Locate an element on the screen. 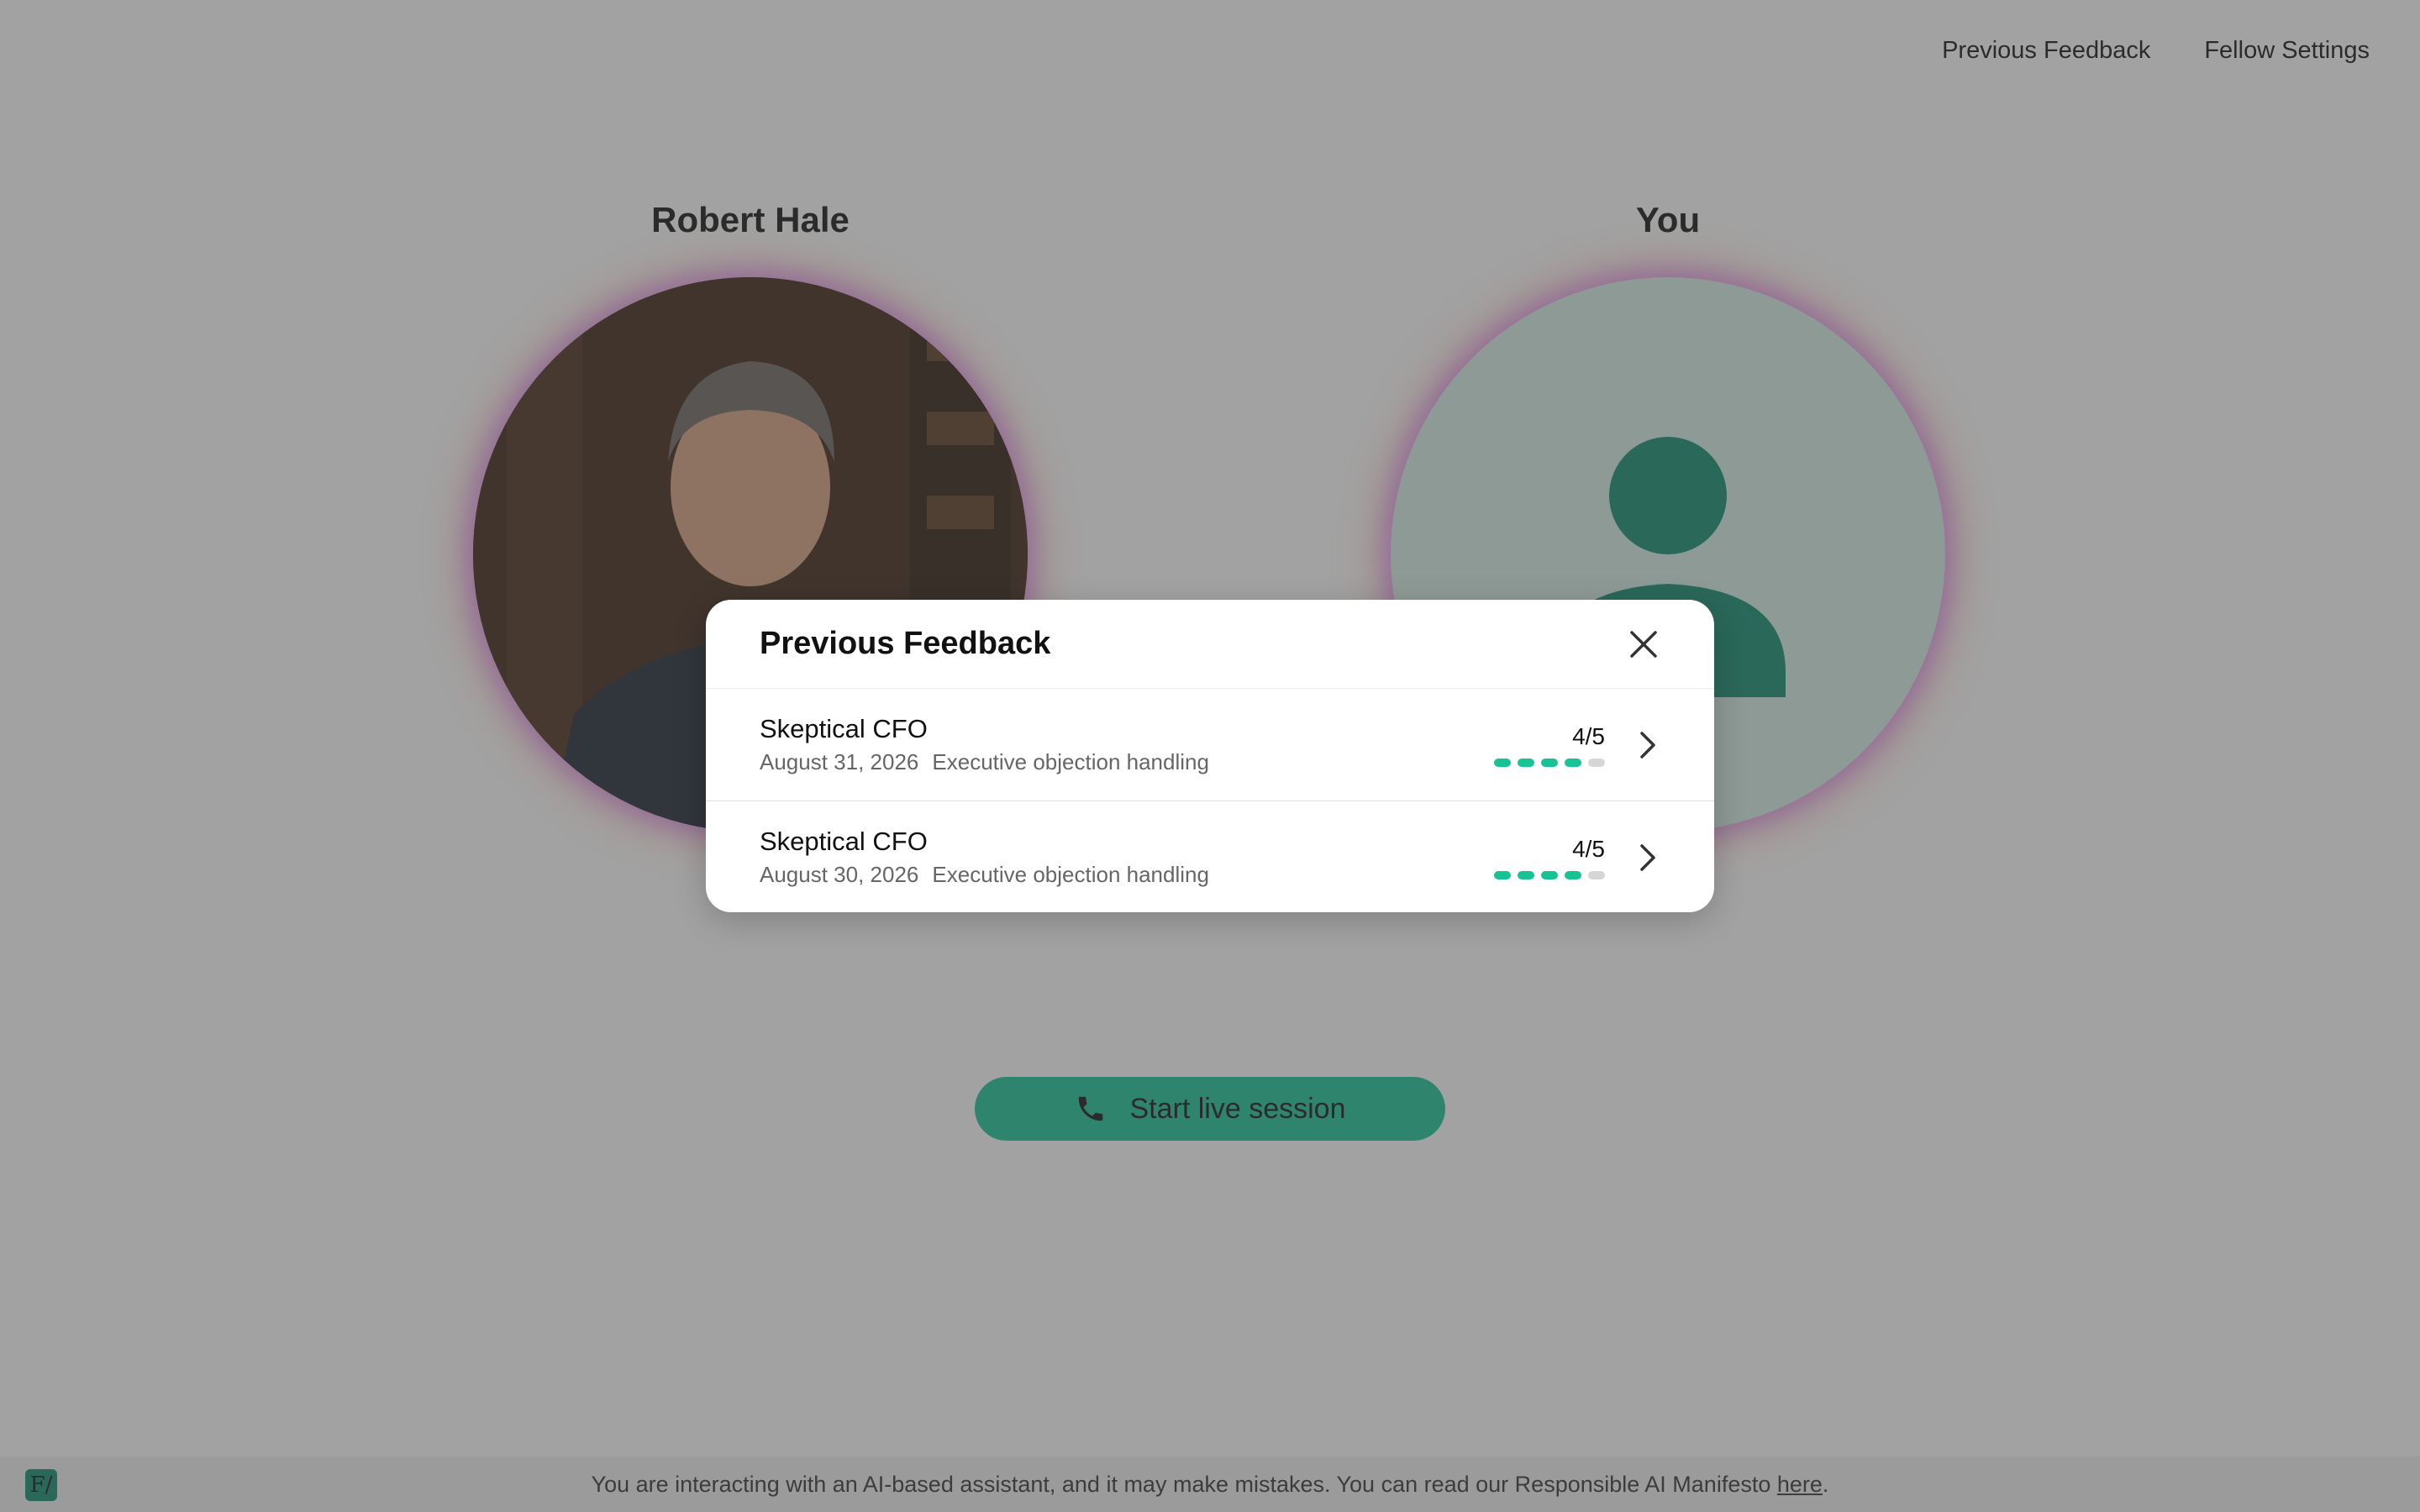 The width and height of the screenshot is (2420, 1512). feedback-item-date: August 30, 2026 is located at coordinates (840, 874).